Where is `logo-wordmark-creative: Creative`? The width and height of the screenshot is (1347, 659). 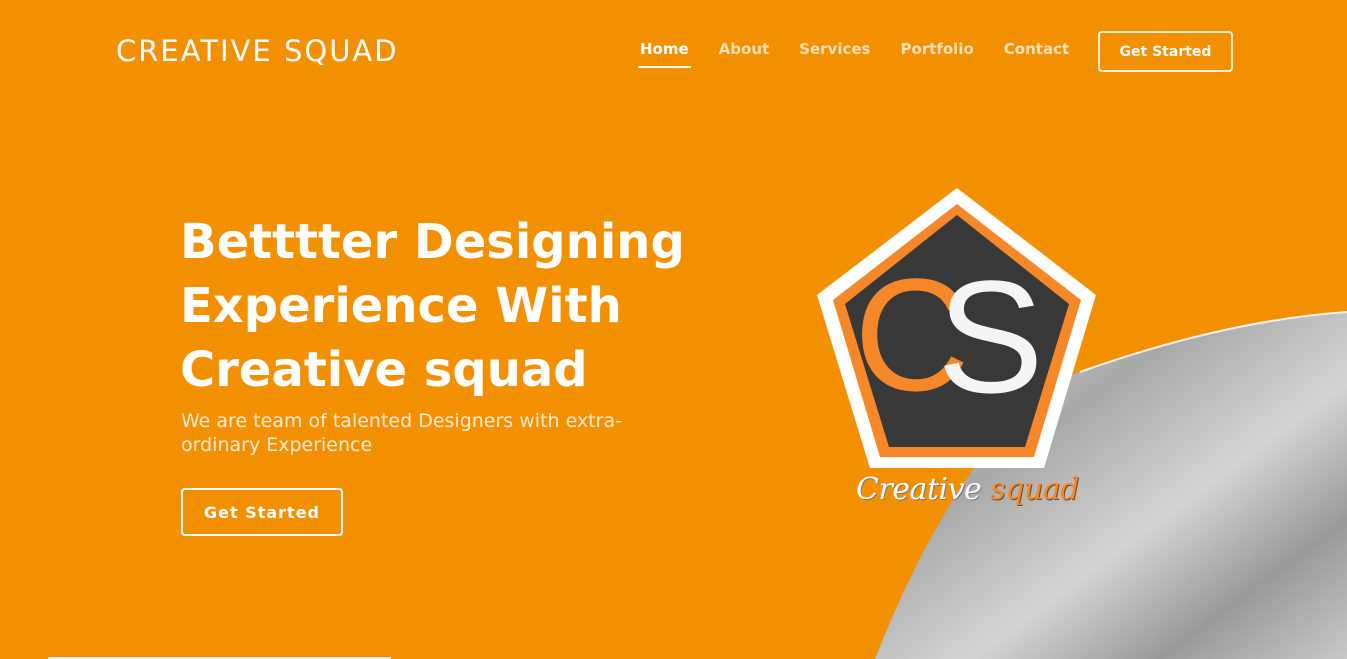 logo-wordmark-creative: Creative is located at coordinates (919, 489).